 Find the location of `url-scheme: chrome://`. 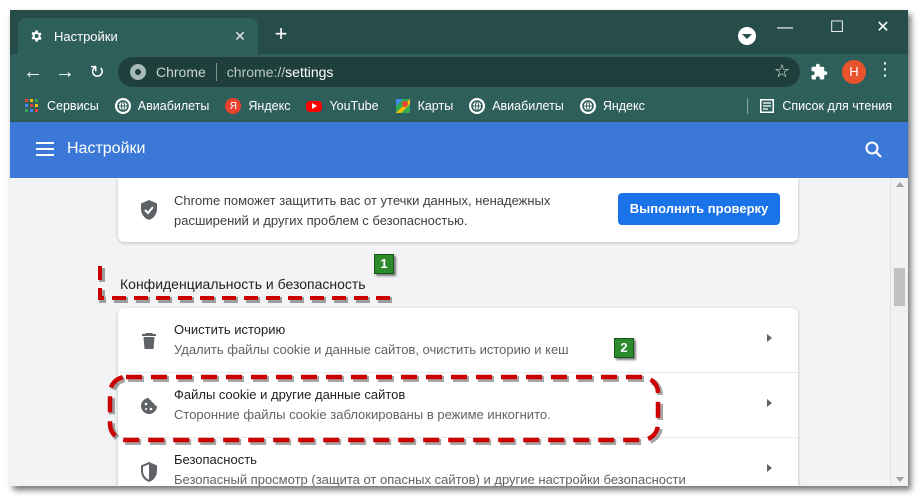

url-scheme: chrome:// is located at coordinates (256, 72).